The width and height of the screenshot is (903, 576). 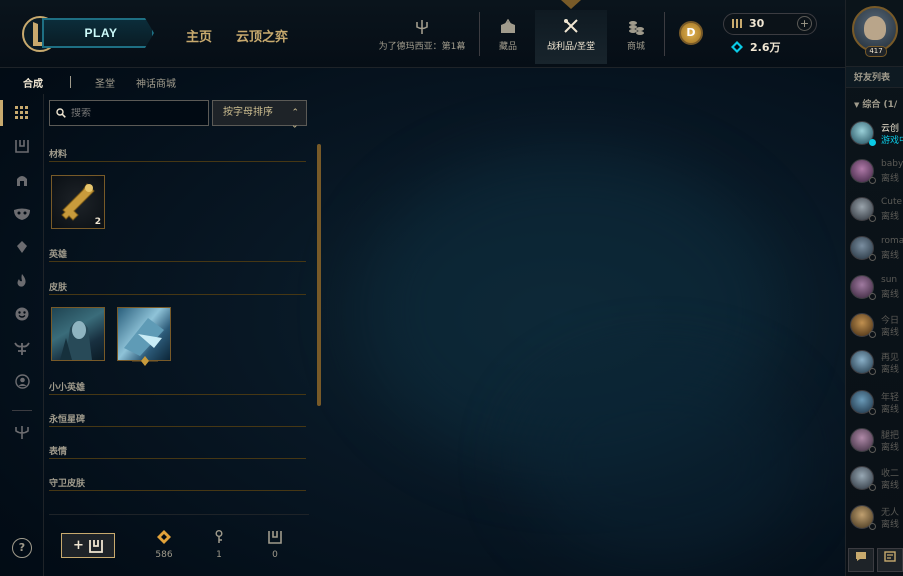 I want to click on filter-chest-button, so click(x=22, y=146).